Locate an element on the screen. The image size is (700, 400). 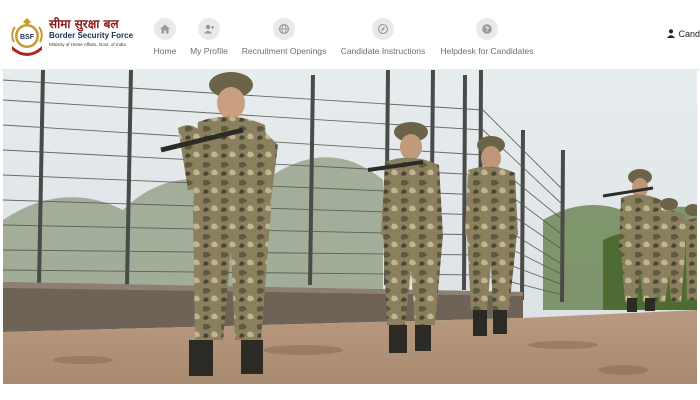
soldier-figure is located at coordinates (670, 250).